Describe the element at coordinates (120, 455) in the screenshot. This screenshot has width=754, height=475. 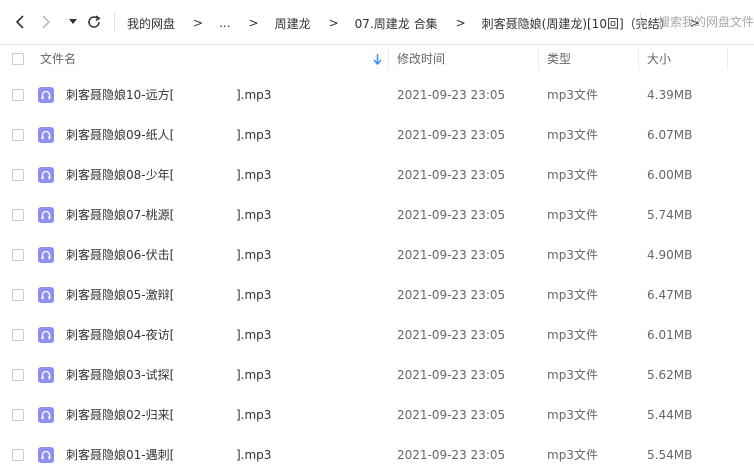
I see `file-name: 刺客聂隐娘01-遇刺[` at that location.